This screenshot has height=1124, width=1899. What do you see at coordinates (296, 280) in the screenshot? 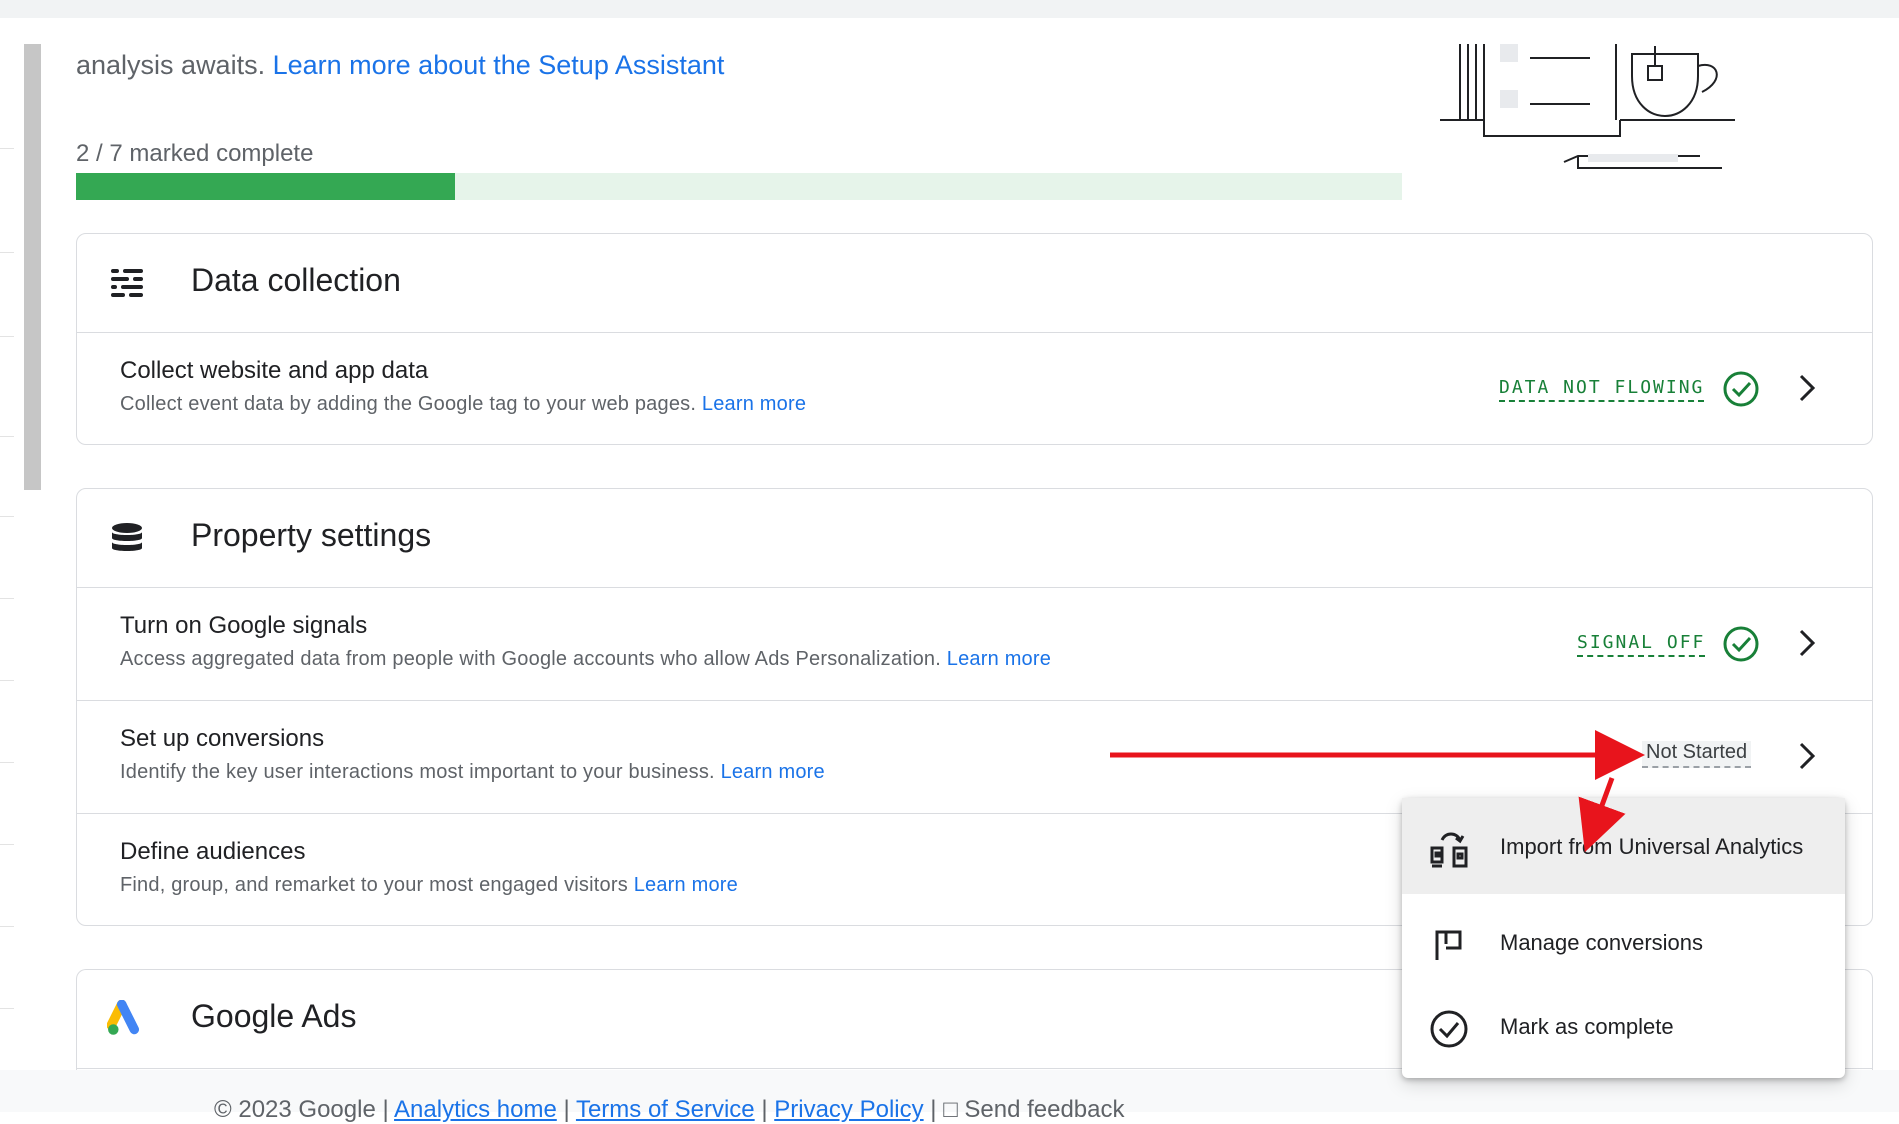
I see `card-title: Data collection` at bounding box center [296, 280].